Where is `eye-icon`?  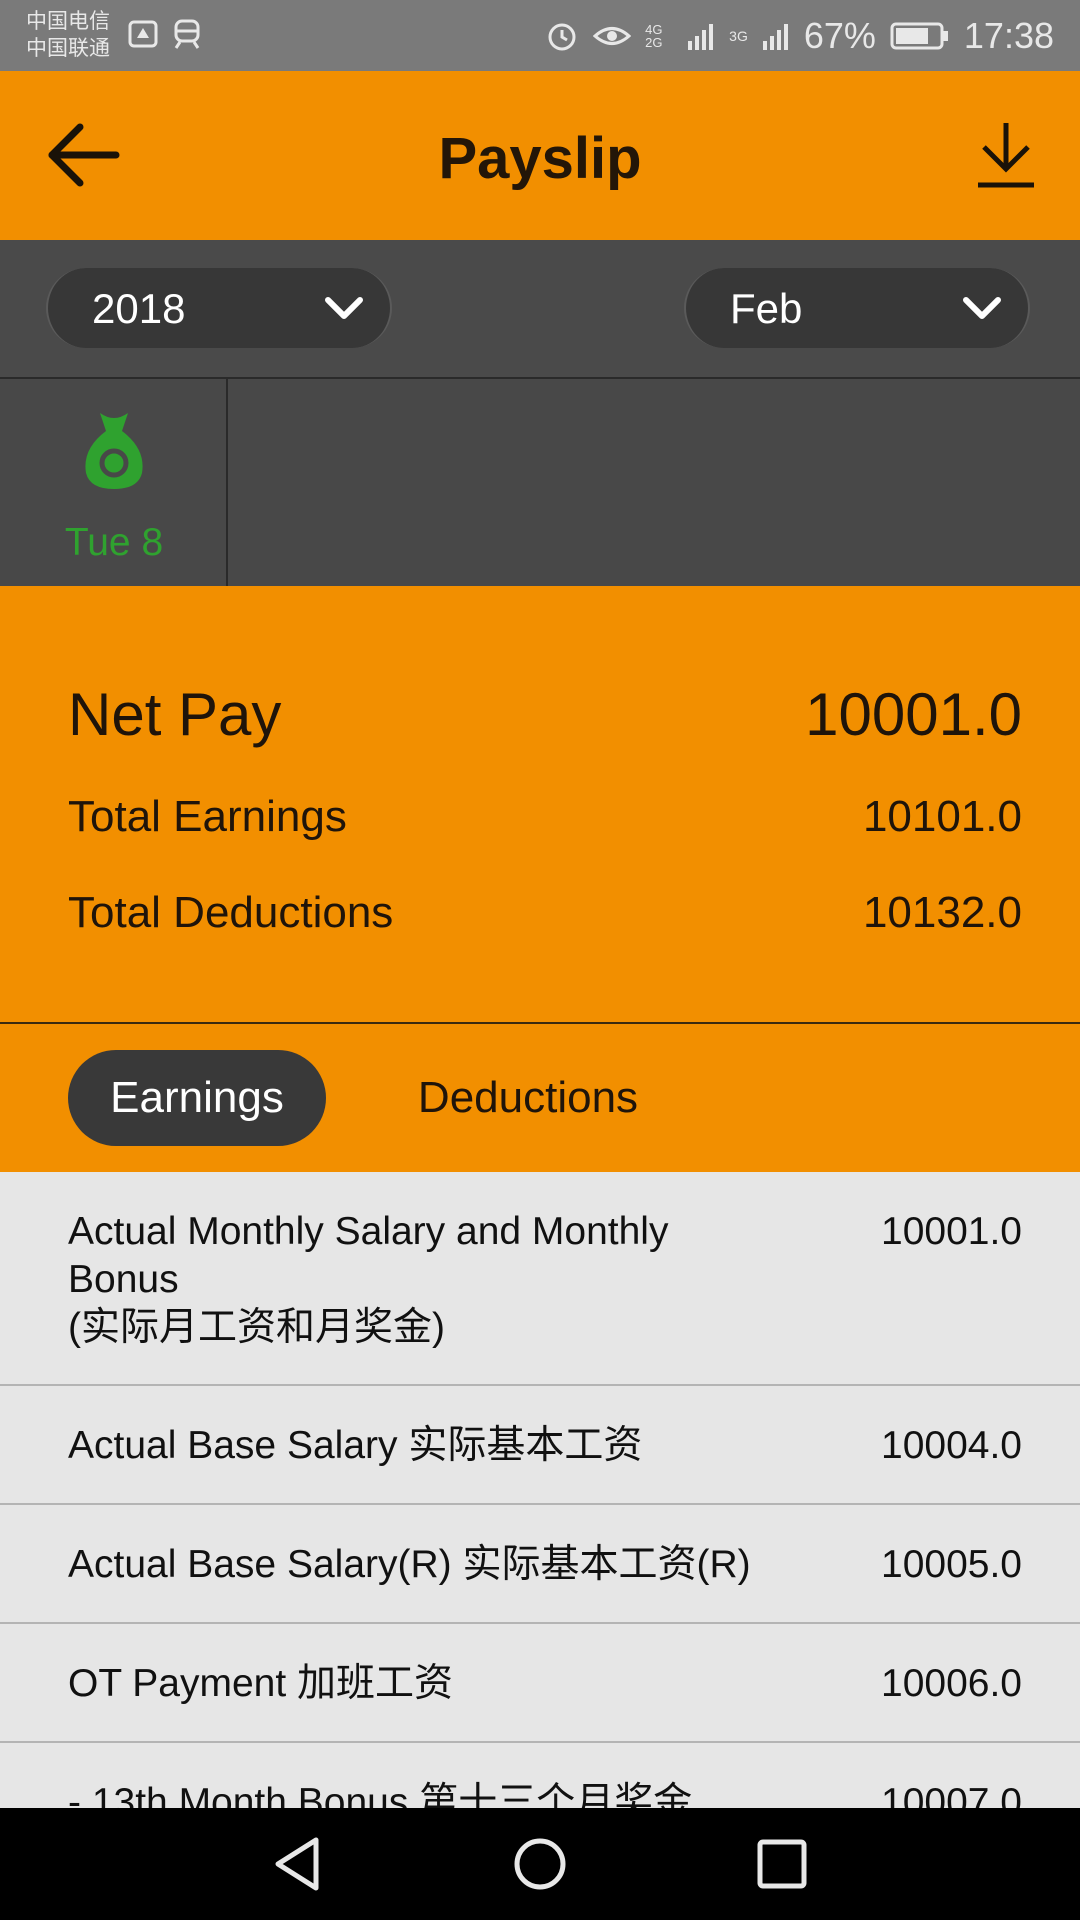
eye-icon is located at coordinates (612, 35).